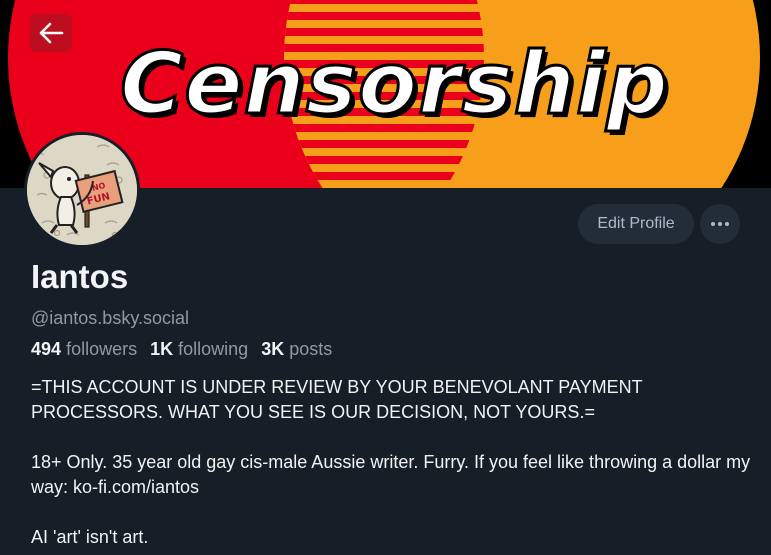 This screenshot has width=771, height=555. I want to click on bio-paragraph: AI 'art' isn't art., so click(90, 537).